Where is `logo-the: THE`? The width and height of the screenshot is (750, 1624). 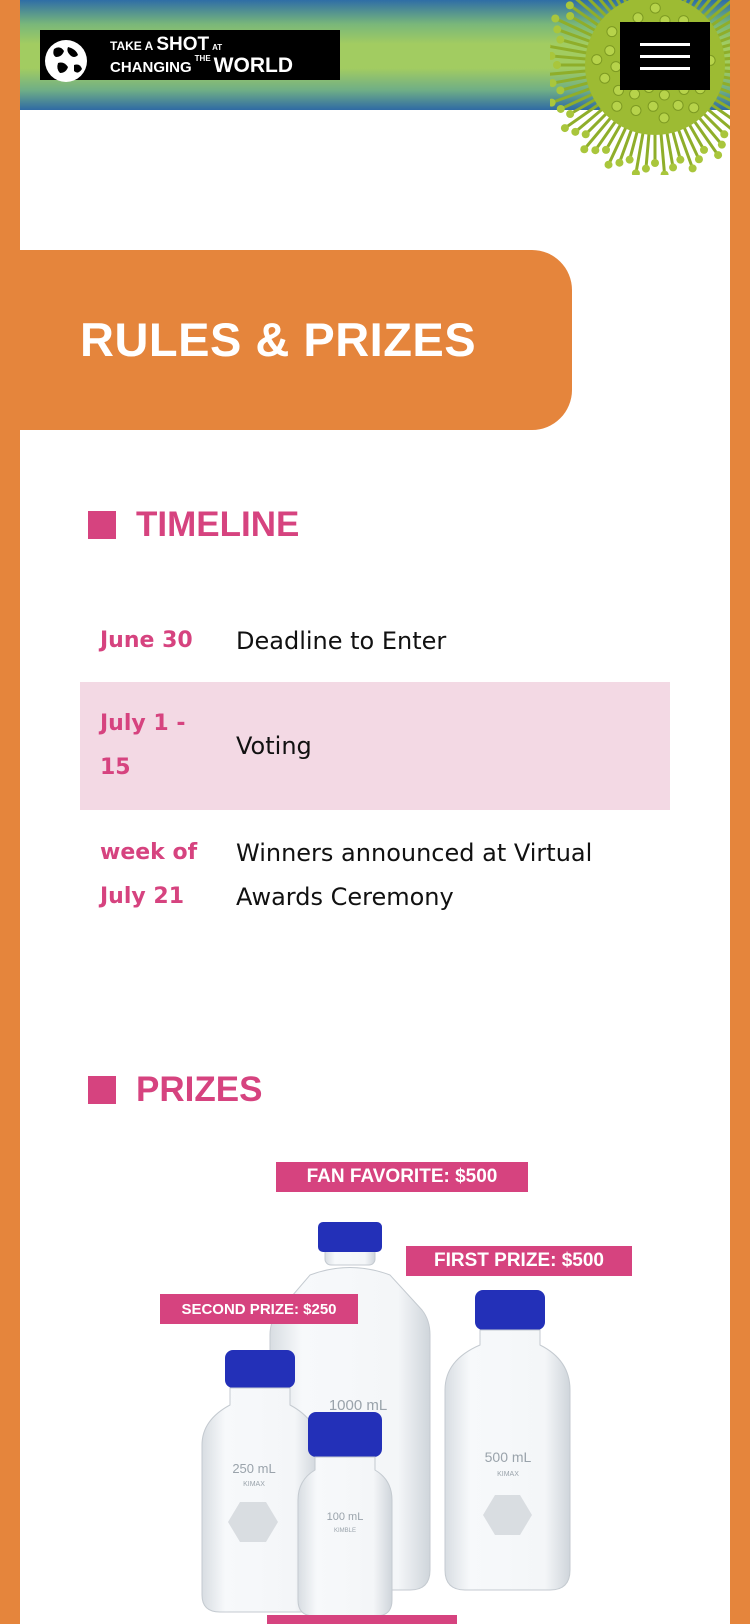
logo-the: THE is located at coordinates (202, 58).